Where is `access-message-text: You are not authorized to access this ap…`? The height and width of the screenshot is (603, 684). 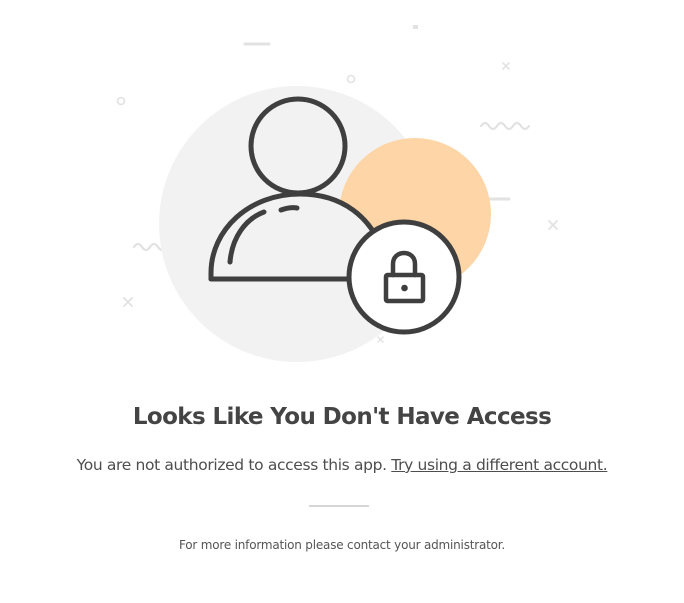
access-message-text: You are not authorized to access this ap… is located at coordinates (231, 465).